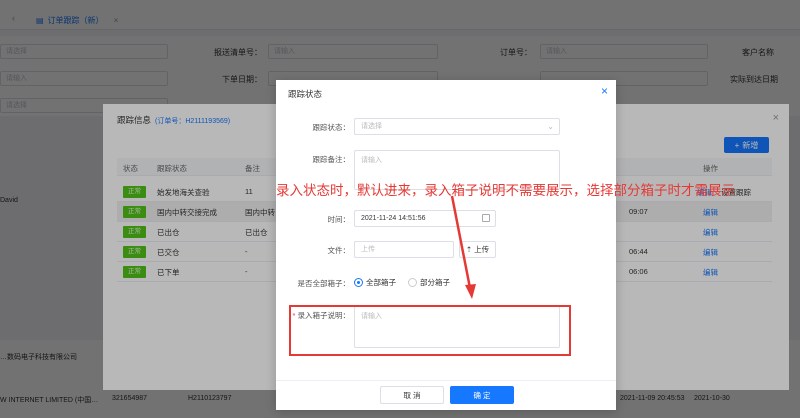  I want to click on time-label: 时间：, so click(339, 219).